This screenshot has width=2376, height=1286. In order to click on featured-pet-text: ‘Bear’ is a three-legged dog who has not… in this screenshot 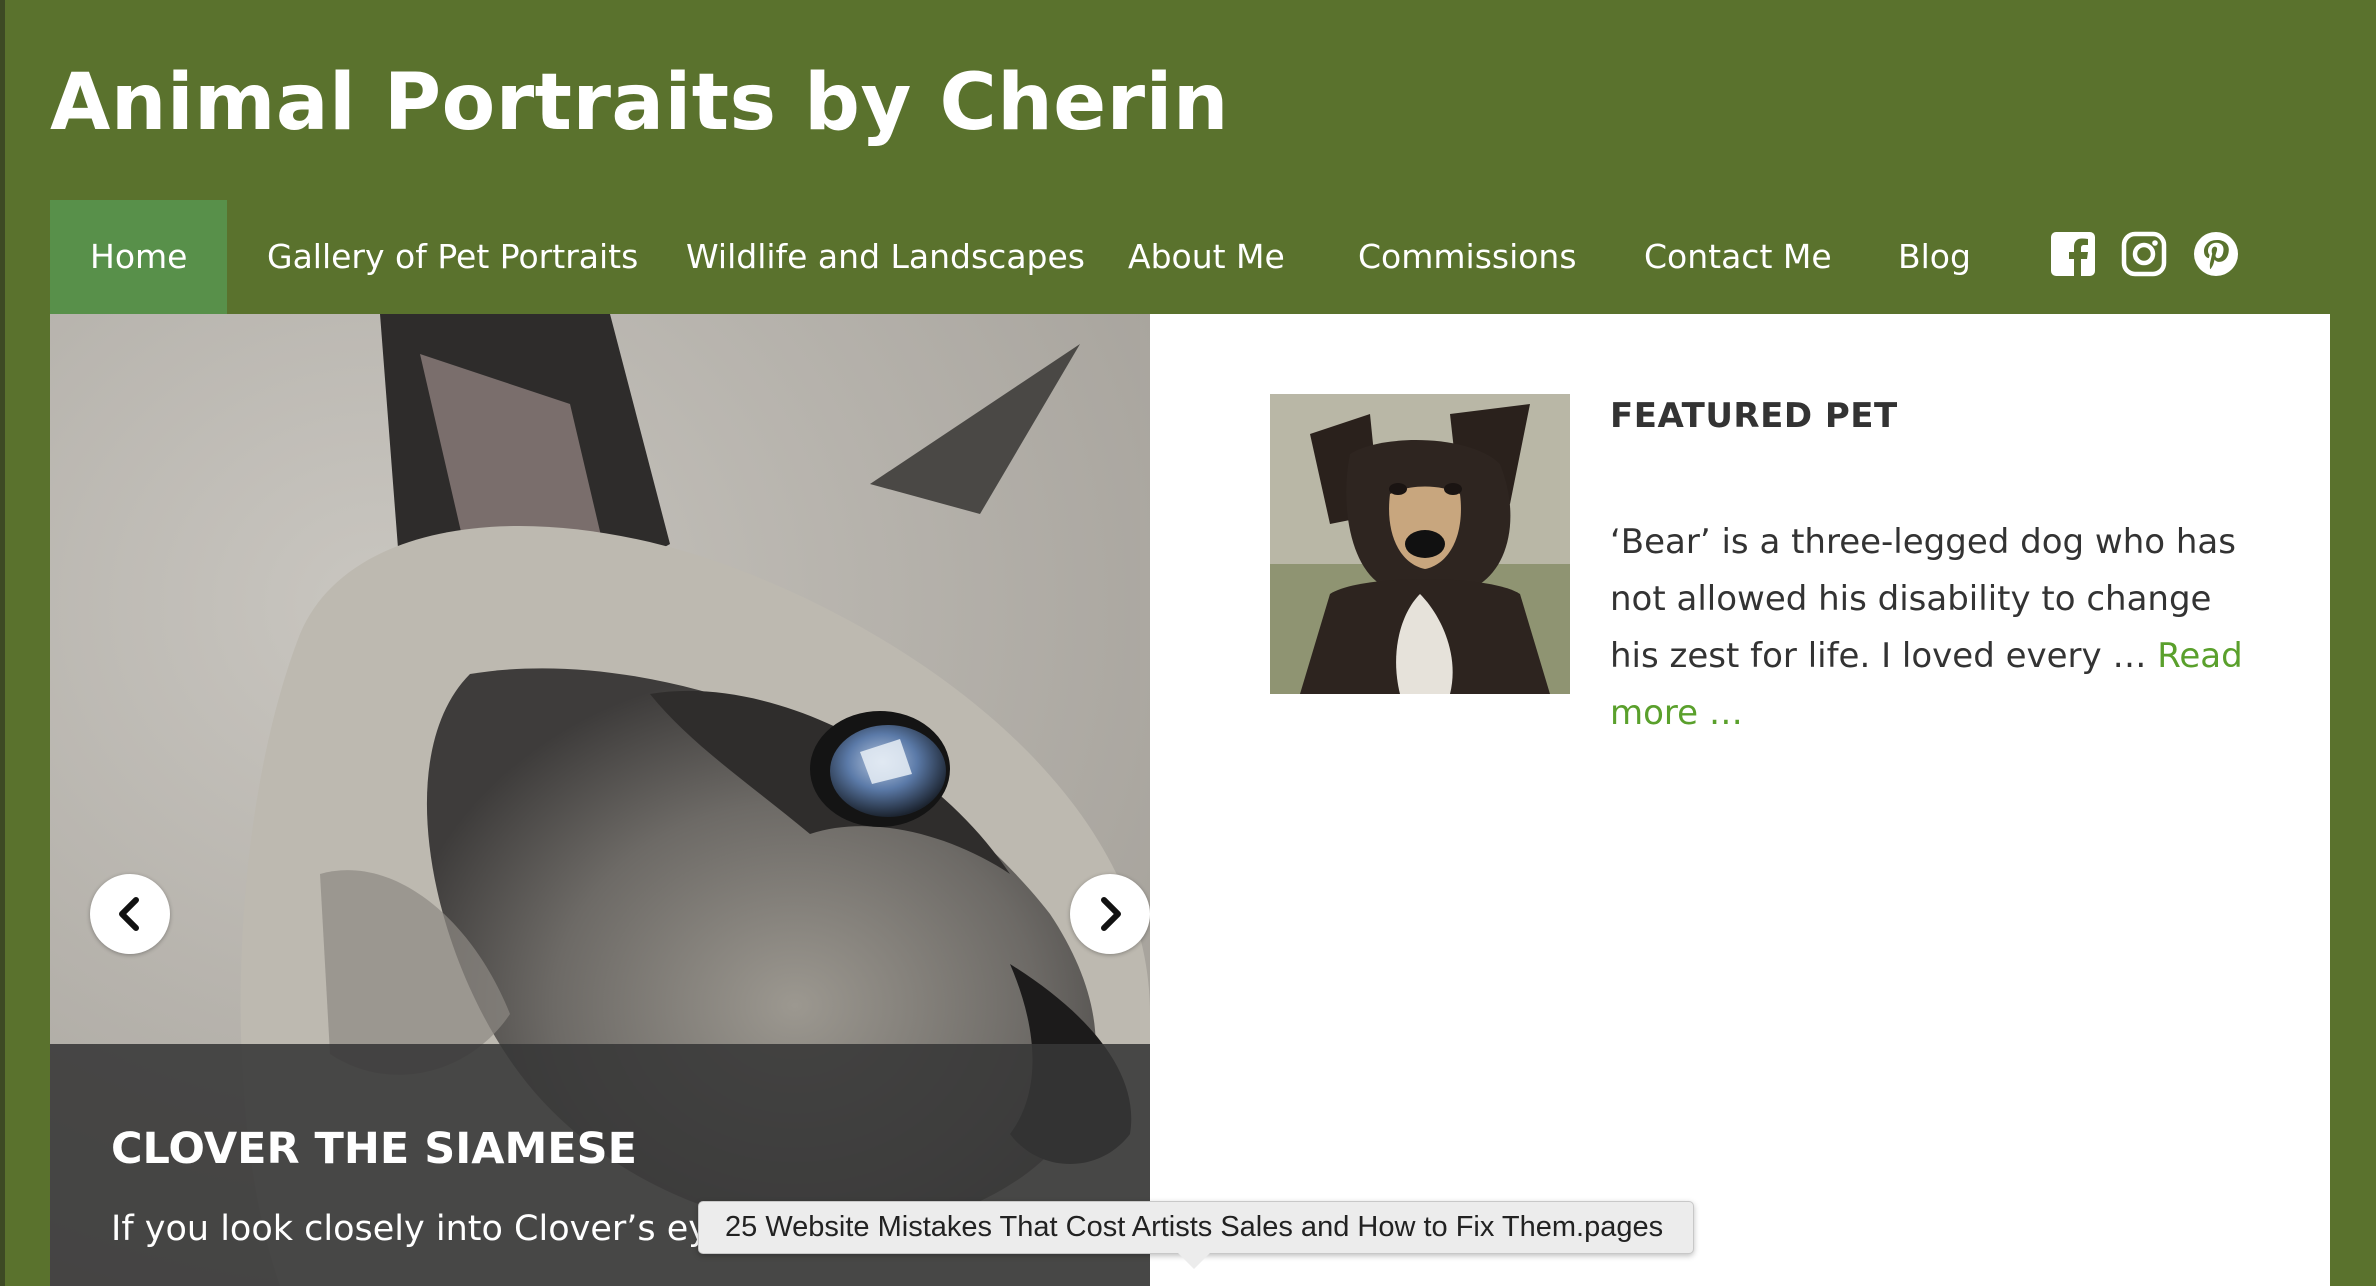, I will do `click(1923, 599)`.